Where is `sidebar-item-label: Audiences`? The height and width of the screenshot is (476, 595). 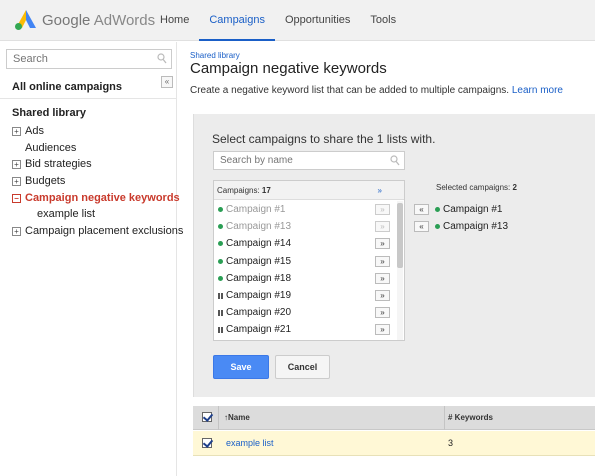 sidebar-item-label: Audiences is located at coordinates (51, 148).